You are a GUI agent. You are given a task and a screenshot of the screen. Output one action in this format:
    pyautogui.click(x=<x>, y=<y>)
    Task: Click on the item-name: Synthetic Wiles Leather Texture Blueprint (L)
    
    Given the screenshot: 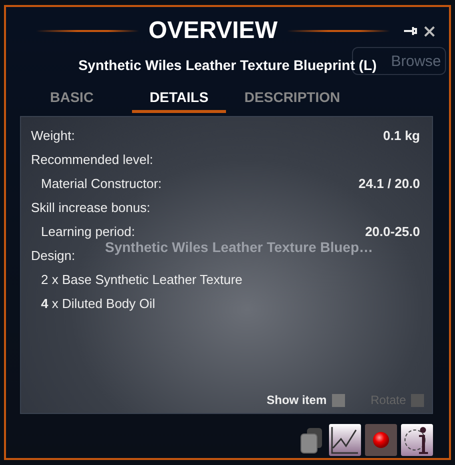 What is the action you would take?
    pyautogui.click(x=227, y=65)
    